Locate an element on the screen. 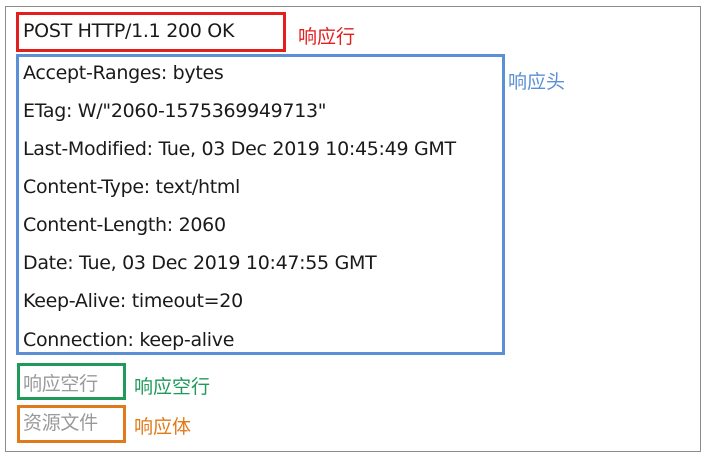 This screenshot has width=707, height=459. header-line-keep-alive: Keep-Alive: timeout=20 is located at coordinates (133, 301).